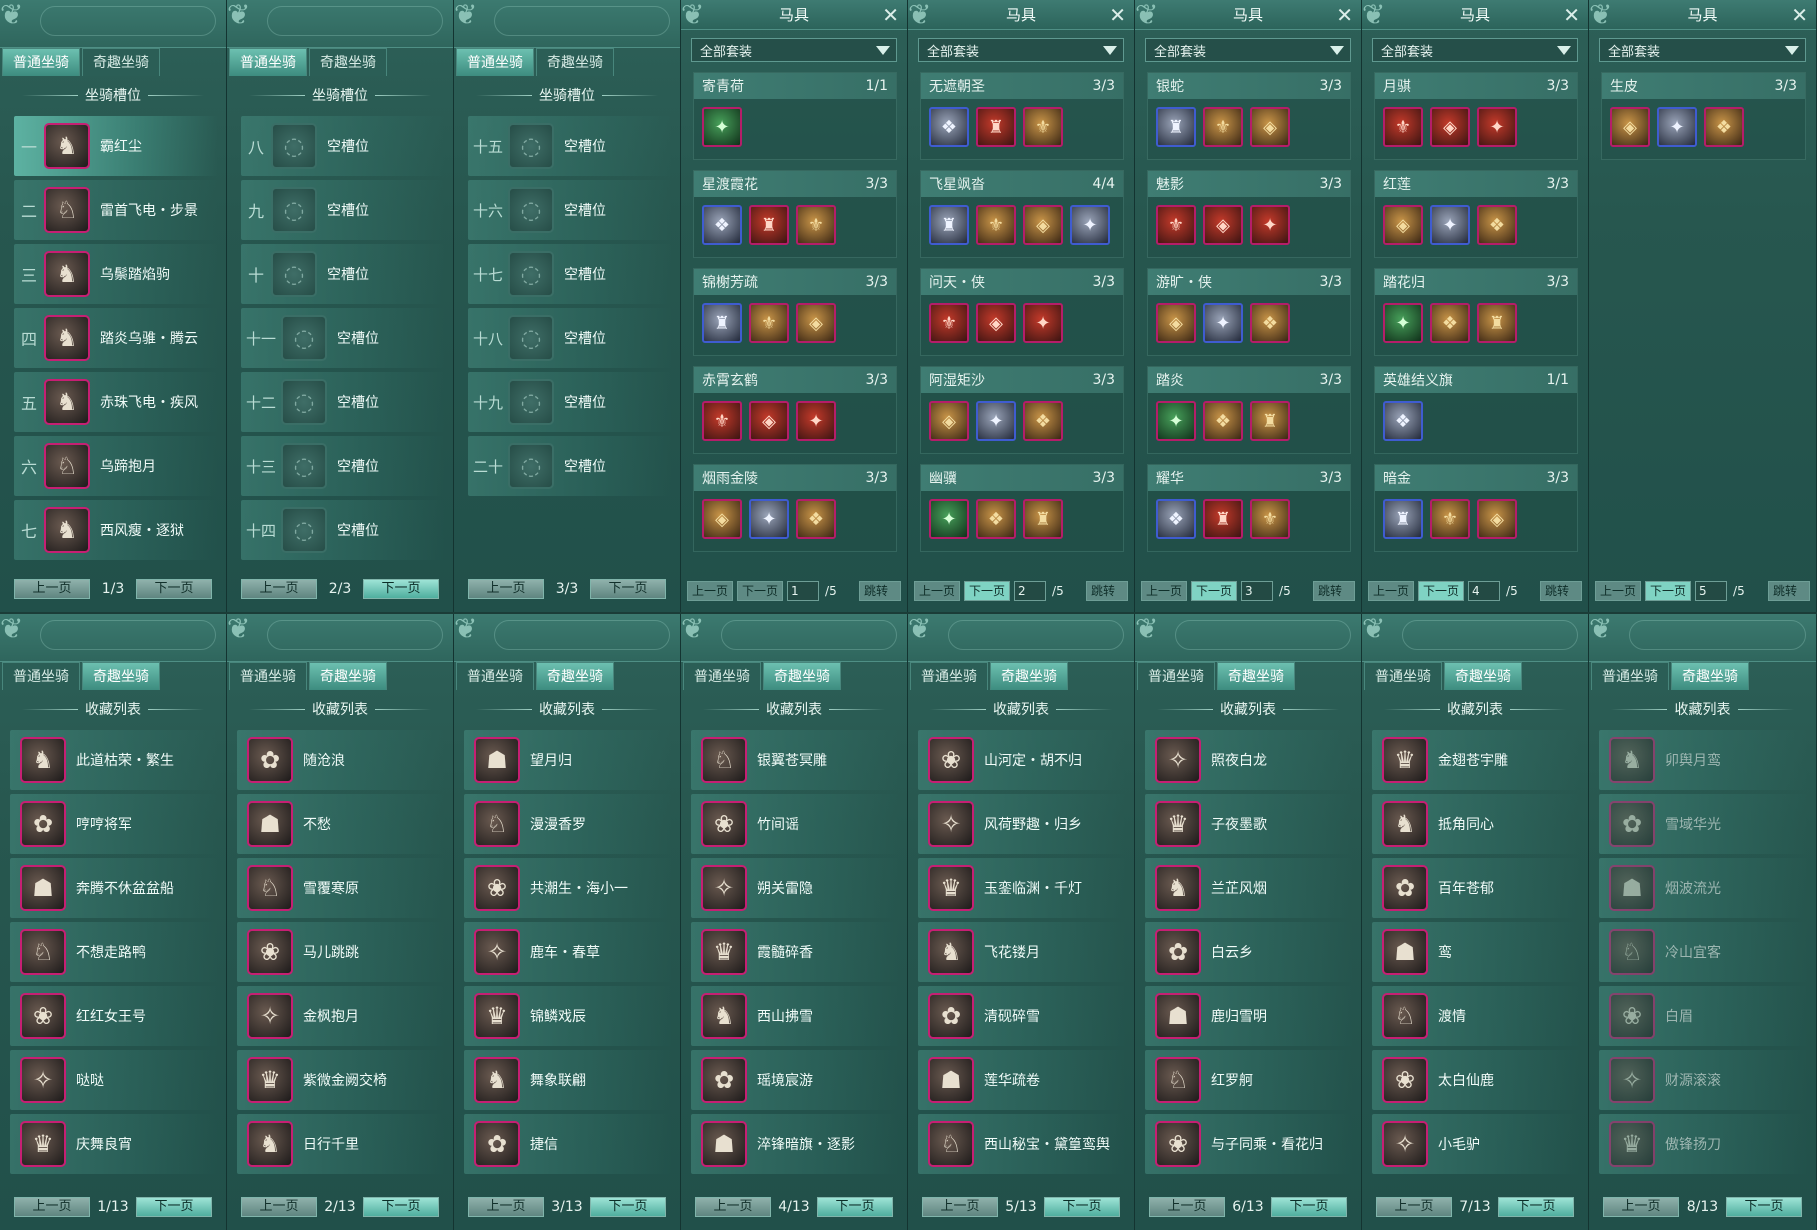  Describe the element at coordinates (1249, 952) in the screenshot. I see `collection-row: ✿ 白云乡` at that location.